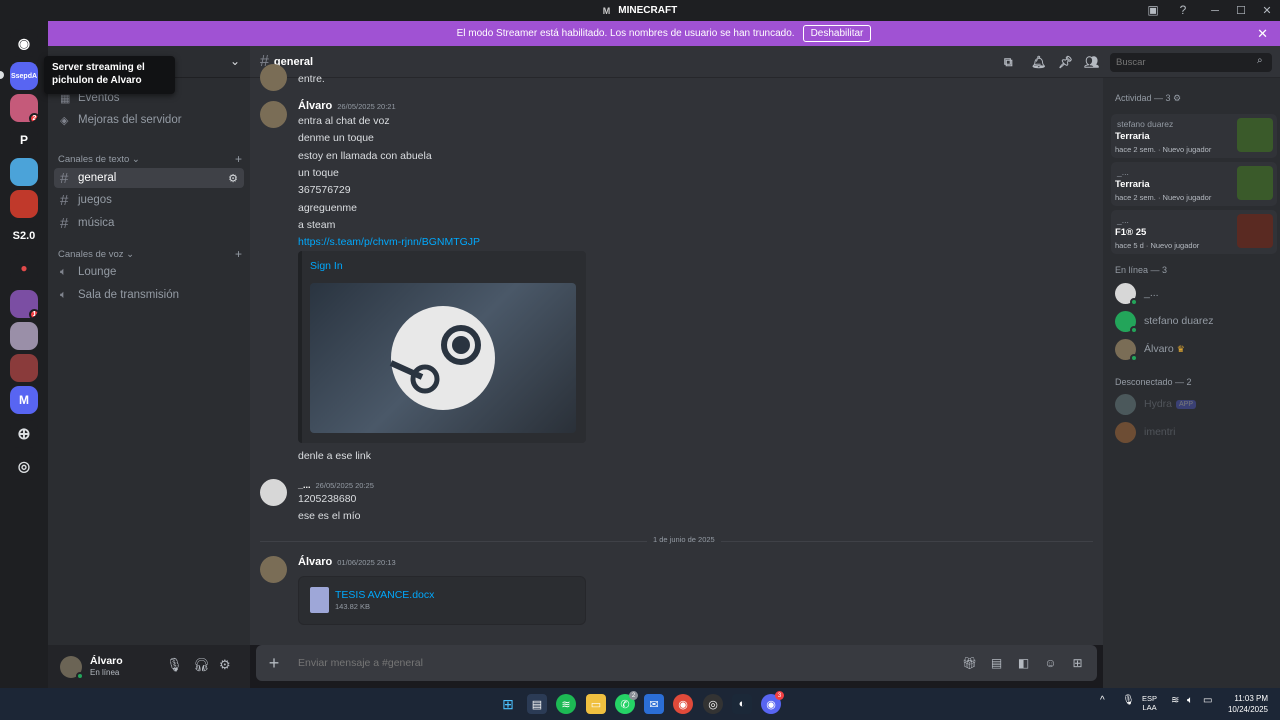  I want to click on chrome-icon: ◉, so click(683, 704).